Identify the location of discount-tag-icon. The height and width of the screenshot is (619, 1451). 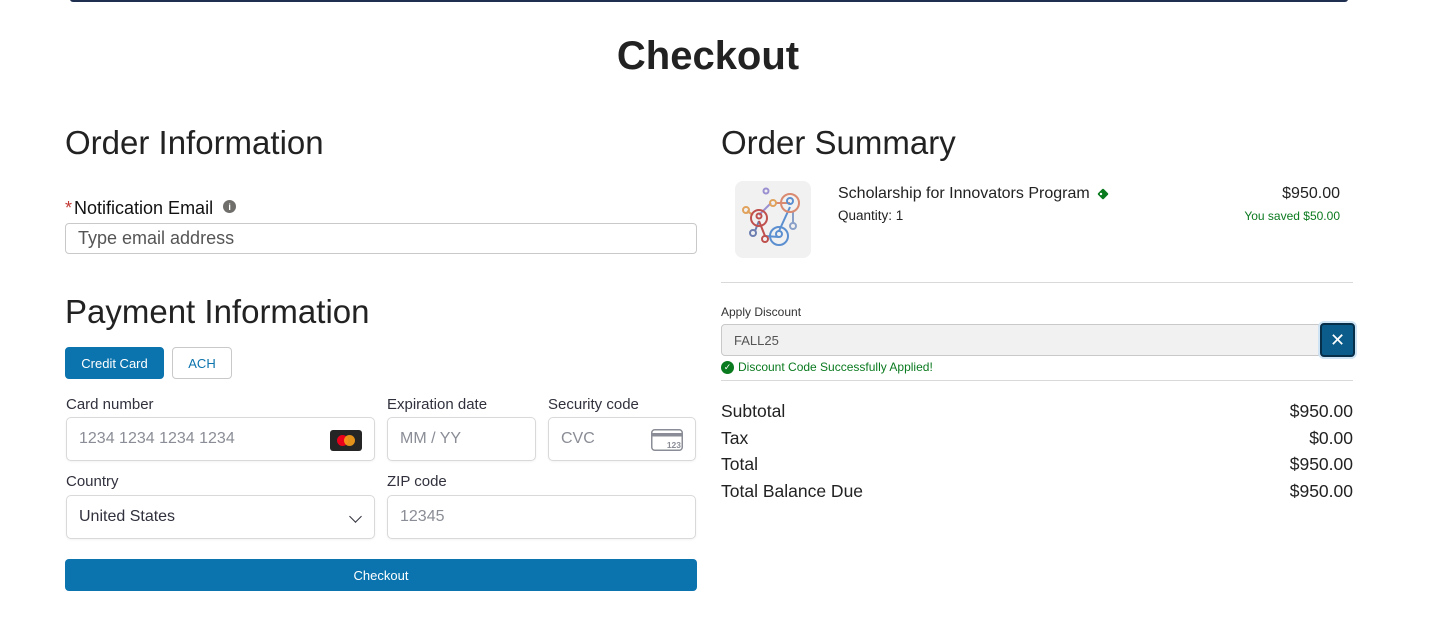
(1102, 194).